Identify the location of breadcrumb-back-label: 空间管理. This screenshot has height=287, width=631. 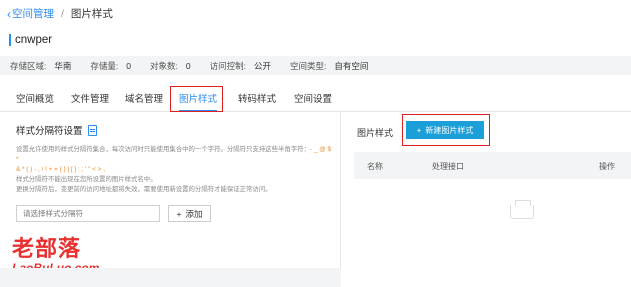
(33, 14).